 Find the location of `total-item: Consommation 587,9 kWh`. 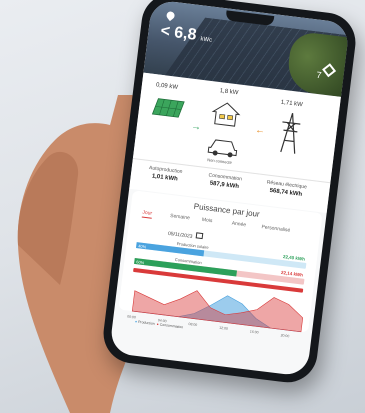

total-item: Consommation 587,9 kWh is located at coordinates (224, 181).